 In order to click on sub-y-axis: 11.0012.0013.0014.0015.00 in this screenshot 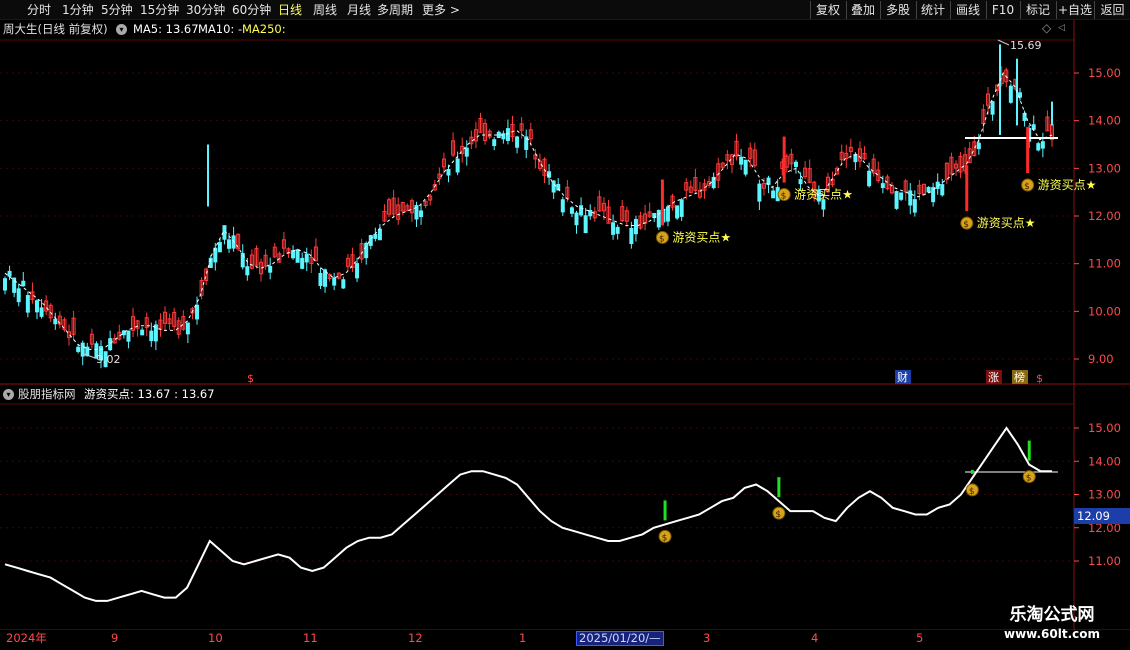, I will do `click(1097, 494)`.